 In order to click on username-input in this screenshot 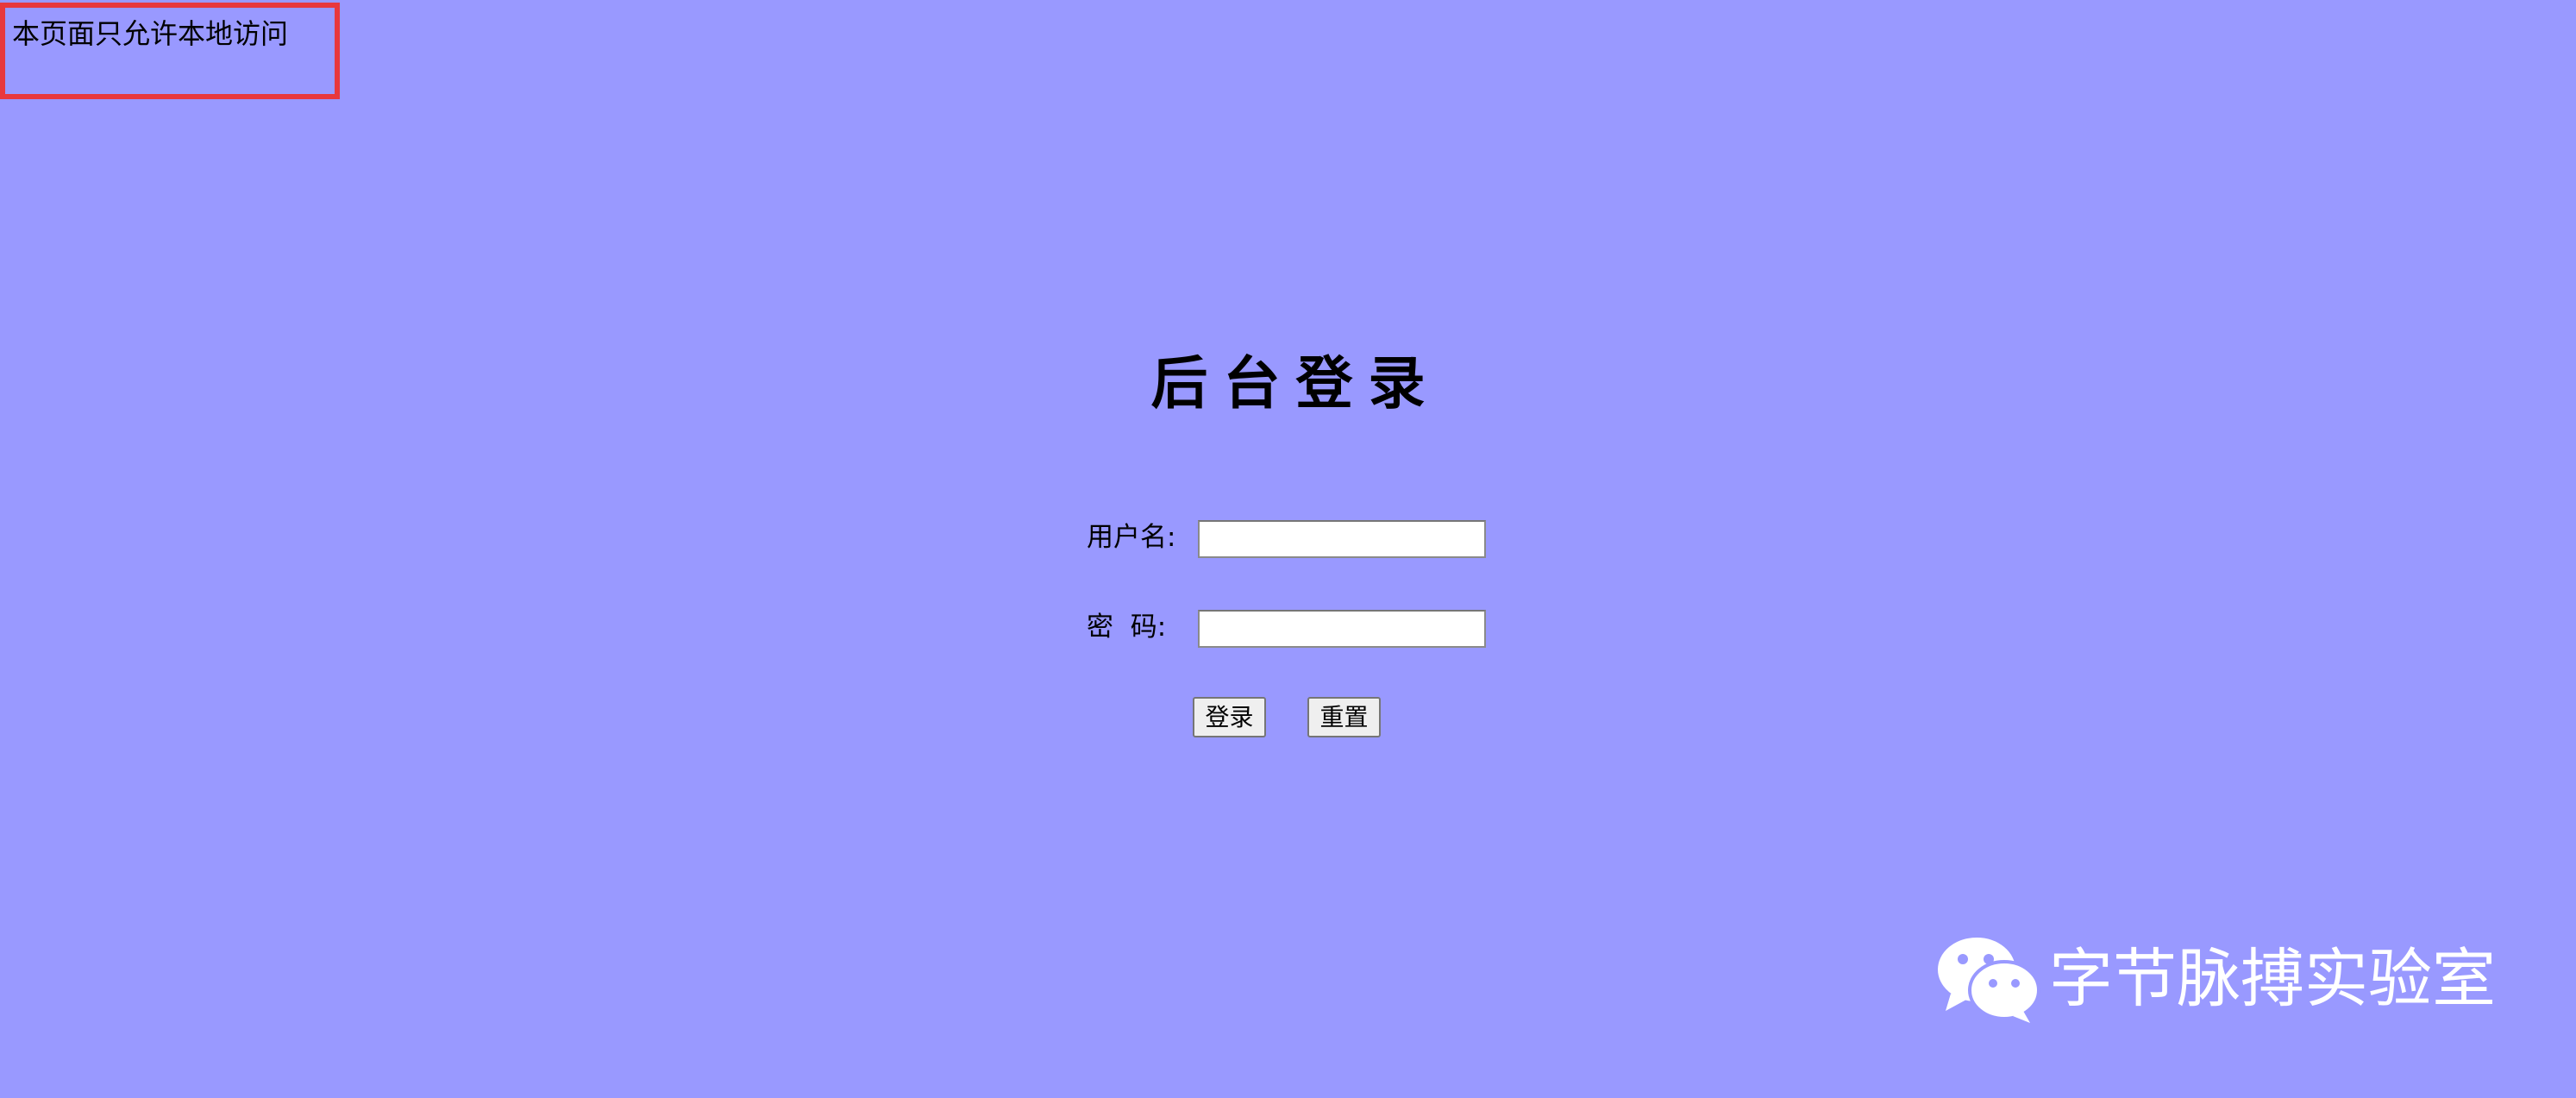, I will do `click(1342, 539)`.